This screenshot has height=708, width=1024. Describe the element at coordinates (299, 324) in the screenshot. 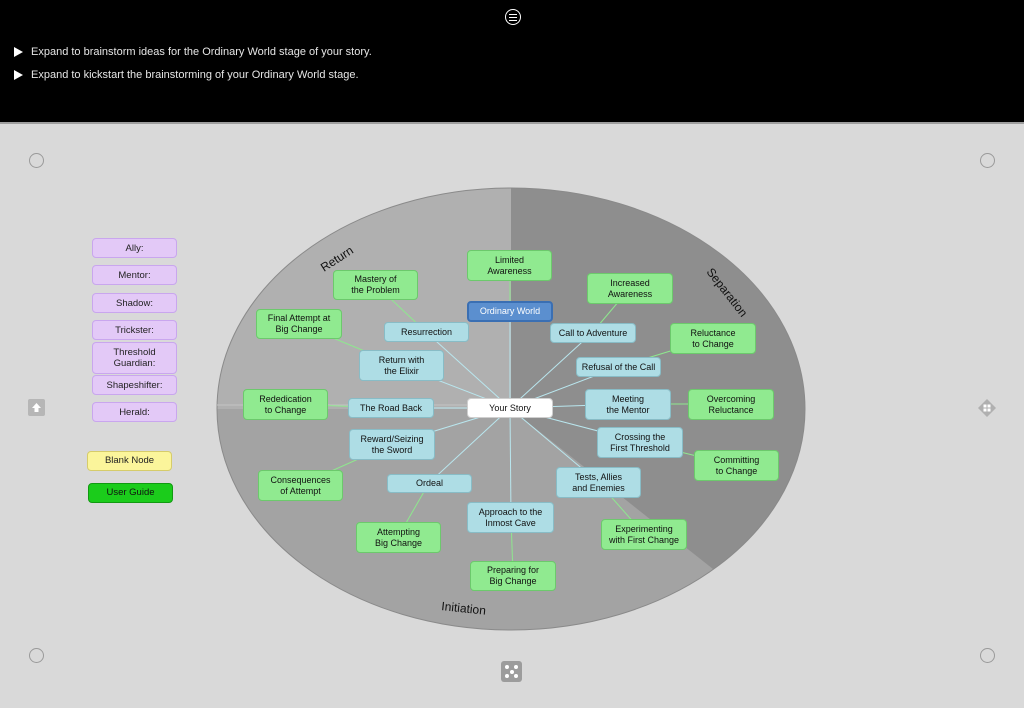

I see `node-final-attempt-at-big-change: Final Attempt at Big Change` at that location.